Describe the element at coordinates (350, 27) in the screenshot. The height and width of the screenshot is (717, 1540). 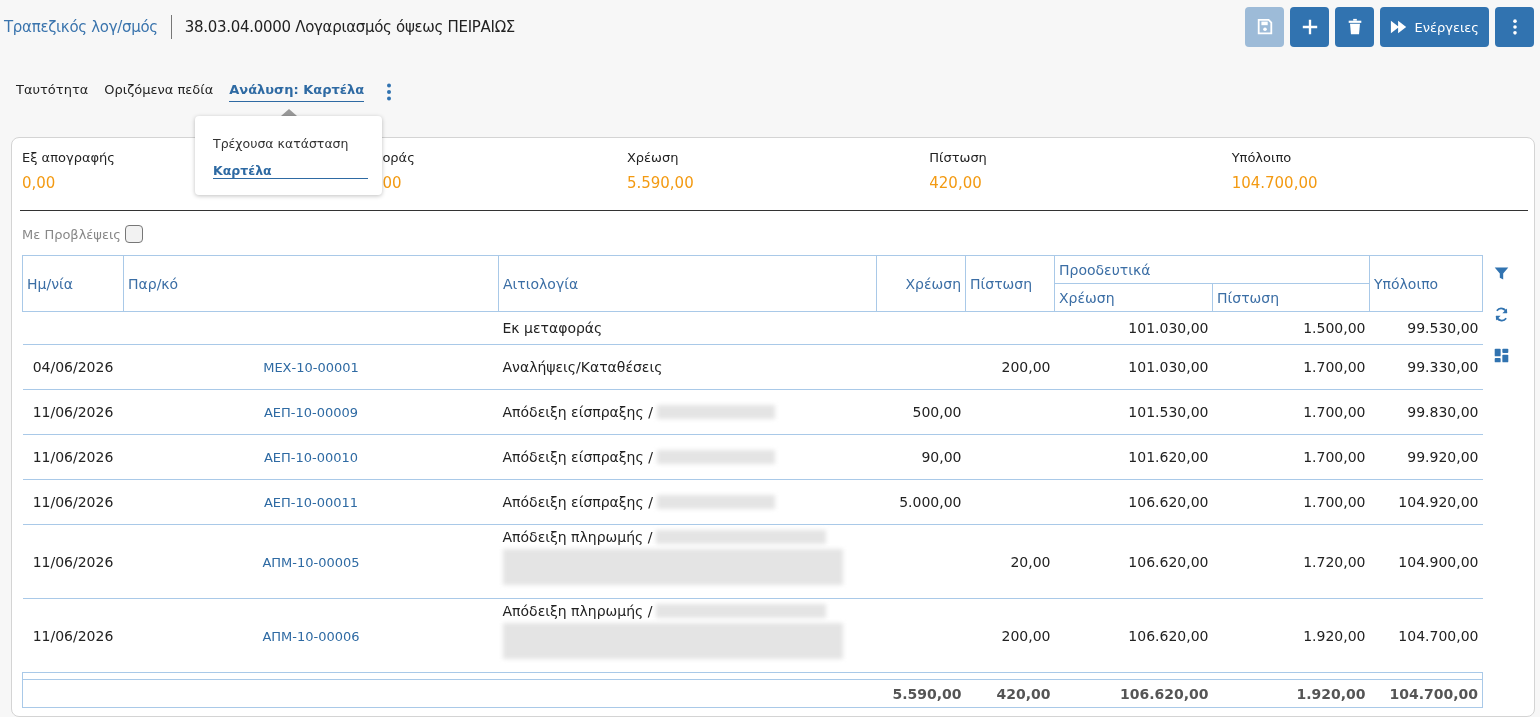
I see `page-title: 38.03.04.0000 Λογαριασμός όψεως ΠΕΙΡΑΙΩΣ` at that location.